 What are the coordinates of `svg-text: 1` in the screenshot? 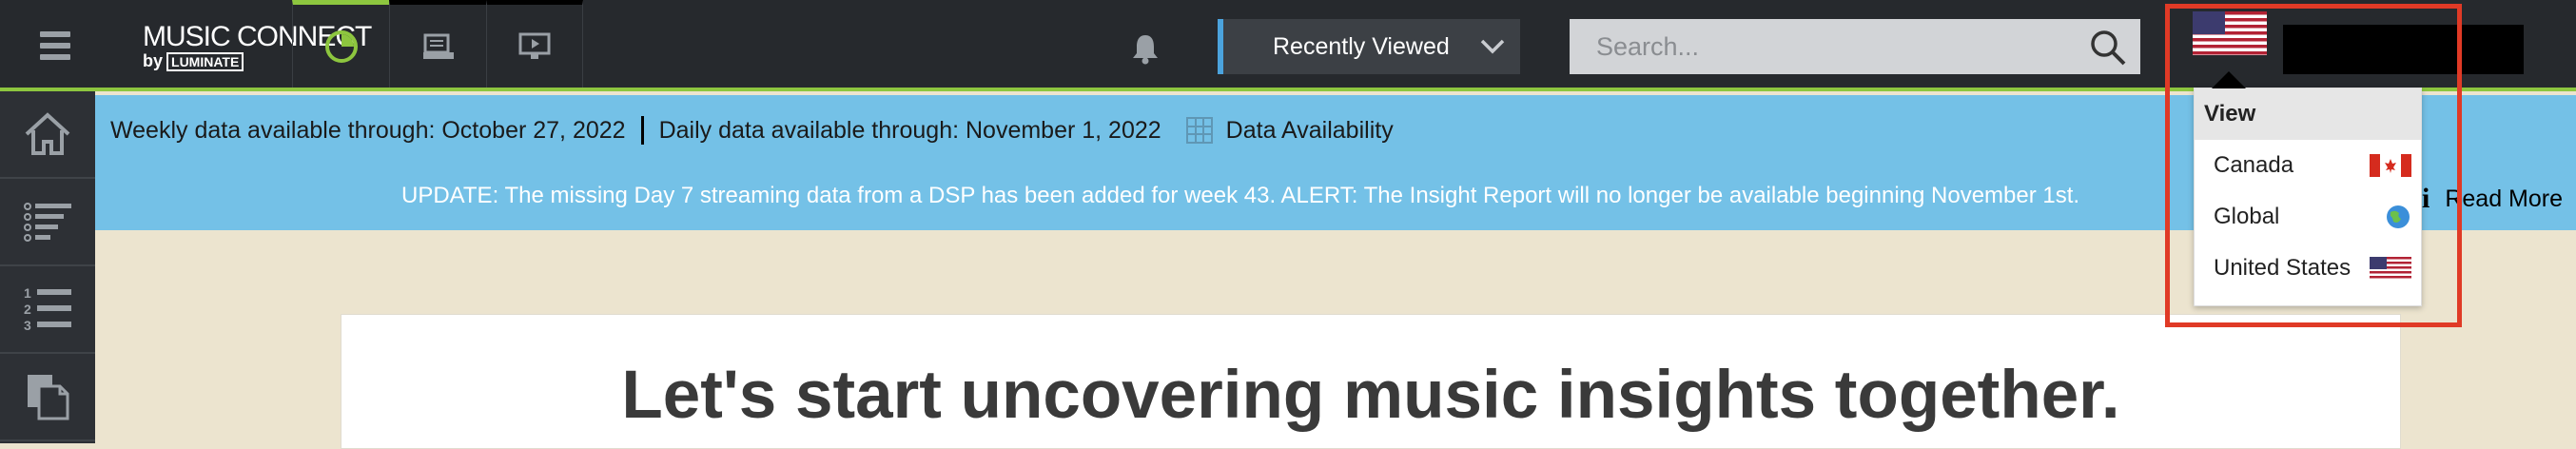 It's located at (28, 293).